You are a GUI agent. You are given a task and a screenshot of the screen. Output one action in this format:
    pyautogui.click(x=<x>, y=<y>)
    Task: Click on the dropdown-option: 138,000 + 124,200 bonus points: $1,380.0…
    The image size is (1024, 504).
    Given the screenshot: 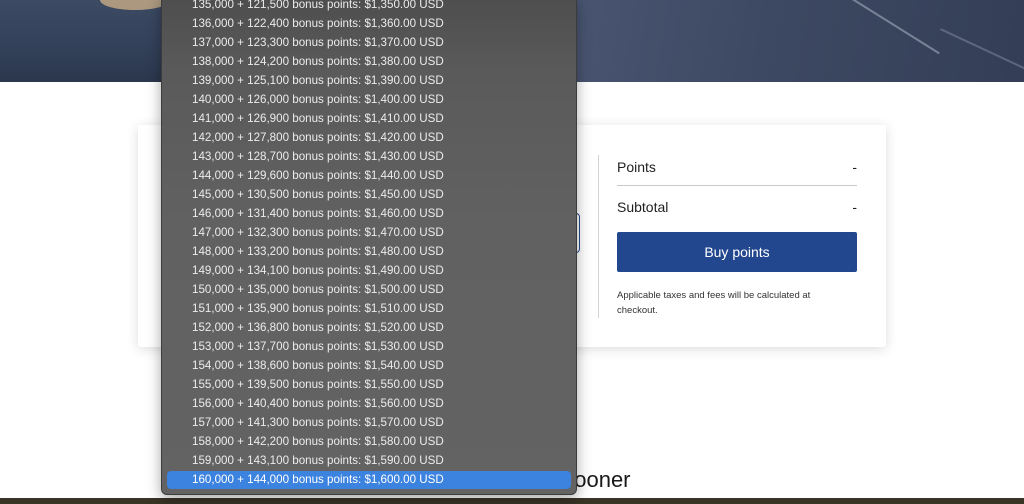 What is the action you would take?
    pyautogui.click(x=369, y=62)
    